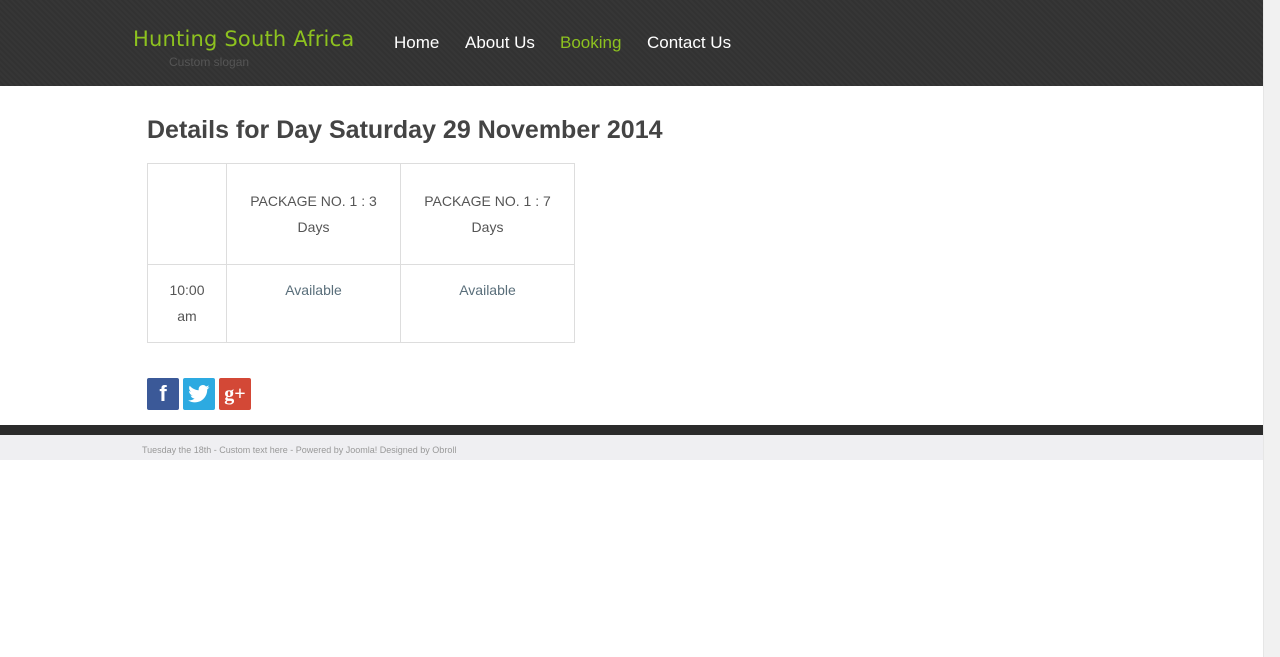 Image resolution: width=1280 pixels, height=657 pixels. What do you see at coordinates (500, 43) in the screenshot?
I see `nav-item-about-us: About Us` at bounding box center [500, 43].